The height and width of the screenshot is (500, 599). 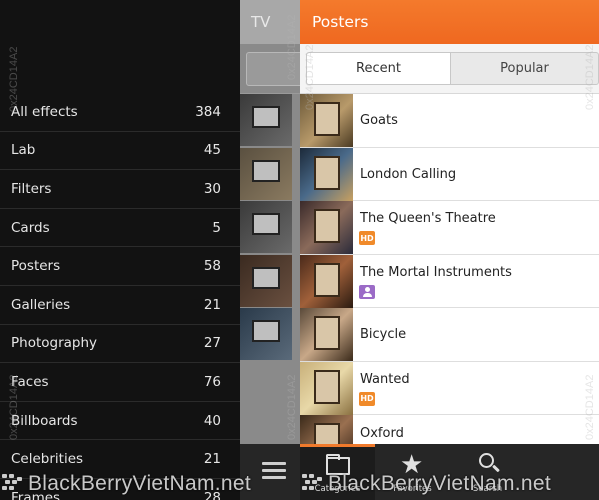 I want to click on category-label: Cards, so click(x=30, y=227).